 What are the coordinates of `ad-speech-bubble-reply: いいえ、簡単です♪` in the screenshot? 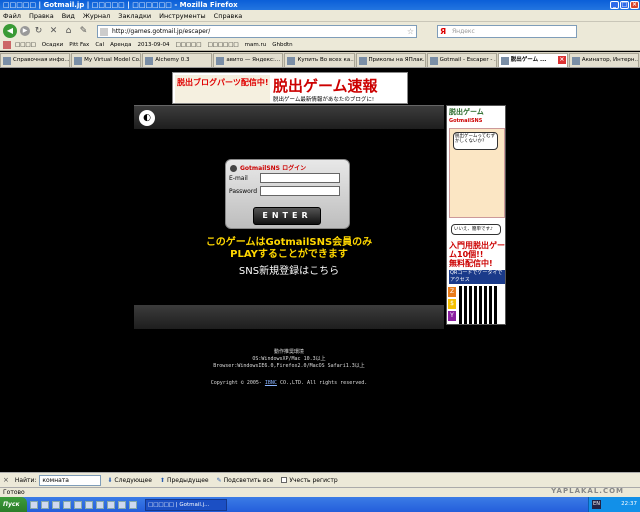 It's located at (476, 229).